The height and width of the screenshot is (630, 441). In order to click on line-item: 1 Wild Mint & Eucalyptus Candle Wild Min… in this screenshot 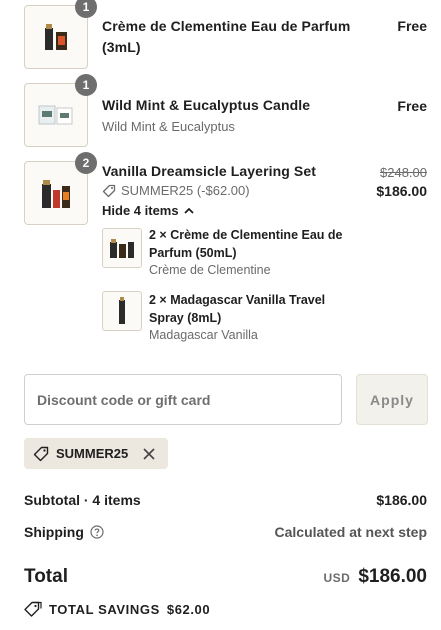, I will do `click(225, 110)`.